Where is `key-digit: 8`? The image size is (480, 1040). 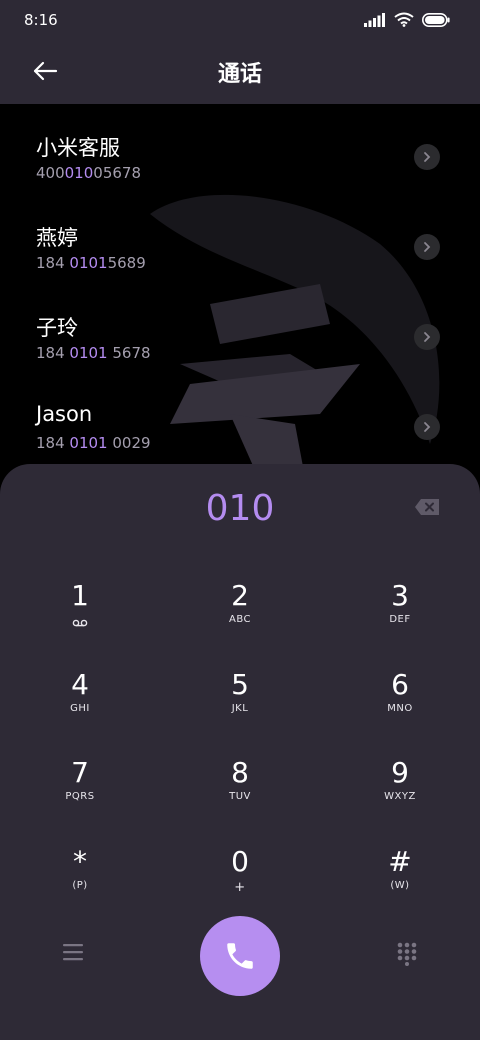
key-digit: 8 is located at coordinates (240, 772).